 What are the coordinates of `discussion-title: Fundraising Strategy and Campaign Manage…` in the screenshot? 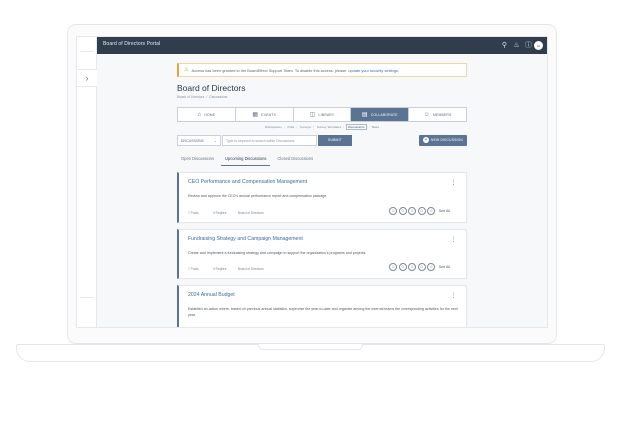 It's located at (323, 239).